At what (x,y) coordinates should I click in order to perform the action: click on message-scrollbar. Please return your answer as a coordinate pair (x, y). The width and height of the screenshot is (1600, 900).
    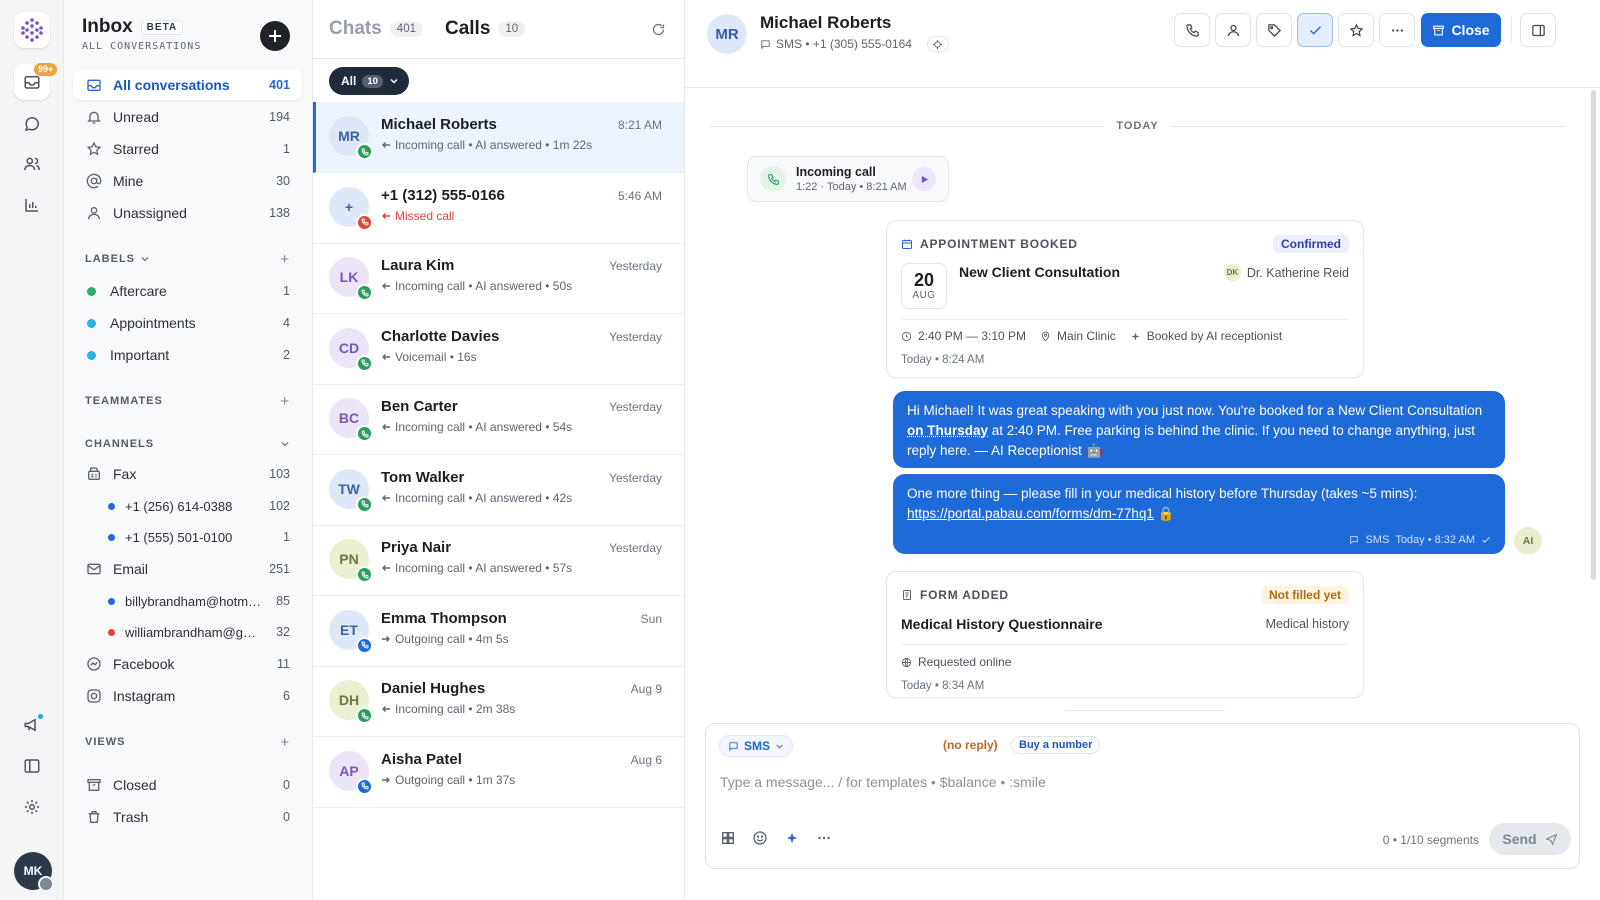
    Looking at the image, I should click on (1593, 335).